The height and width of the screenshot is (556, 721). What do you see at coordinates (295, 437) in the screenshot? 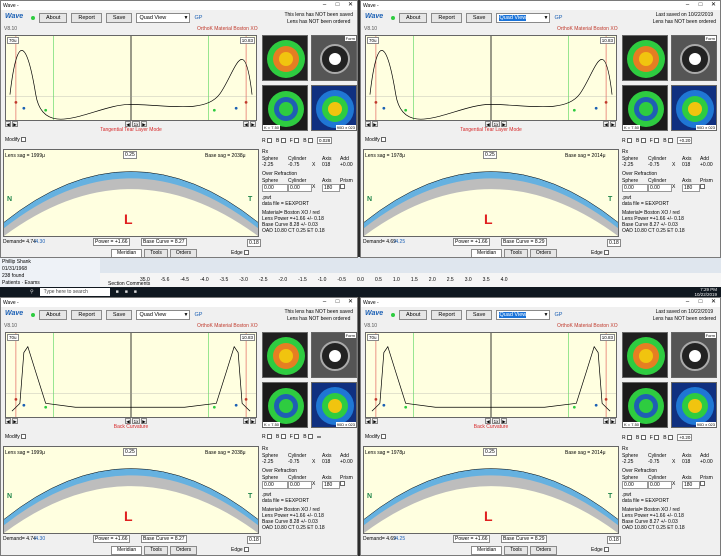
I see `radio-f: F` at bounding box center [295, 437].